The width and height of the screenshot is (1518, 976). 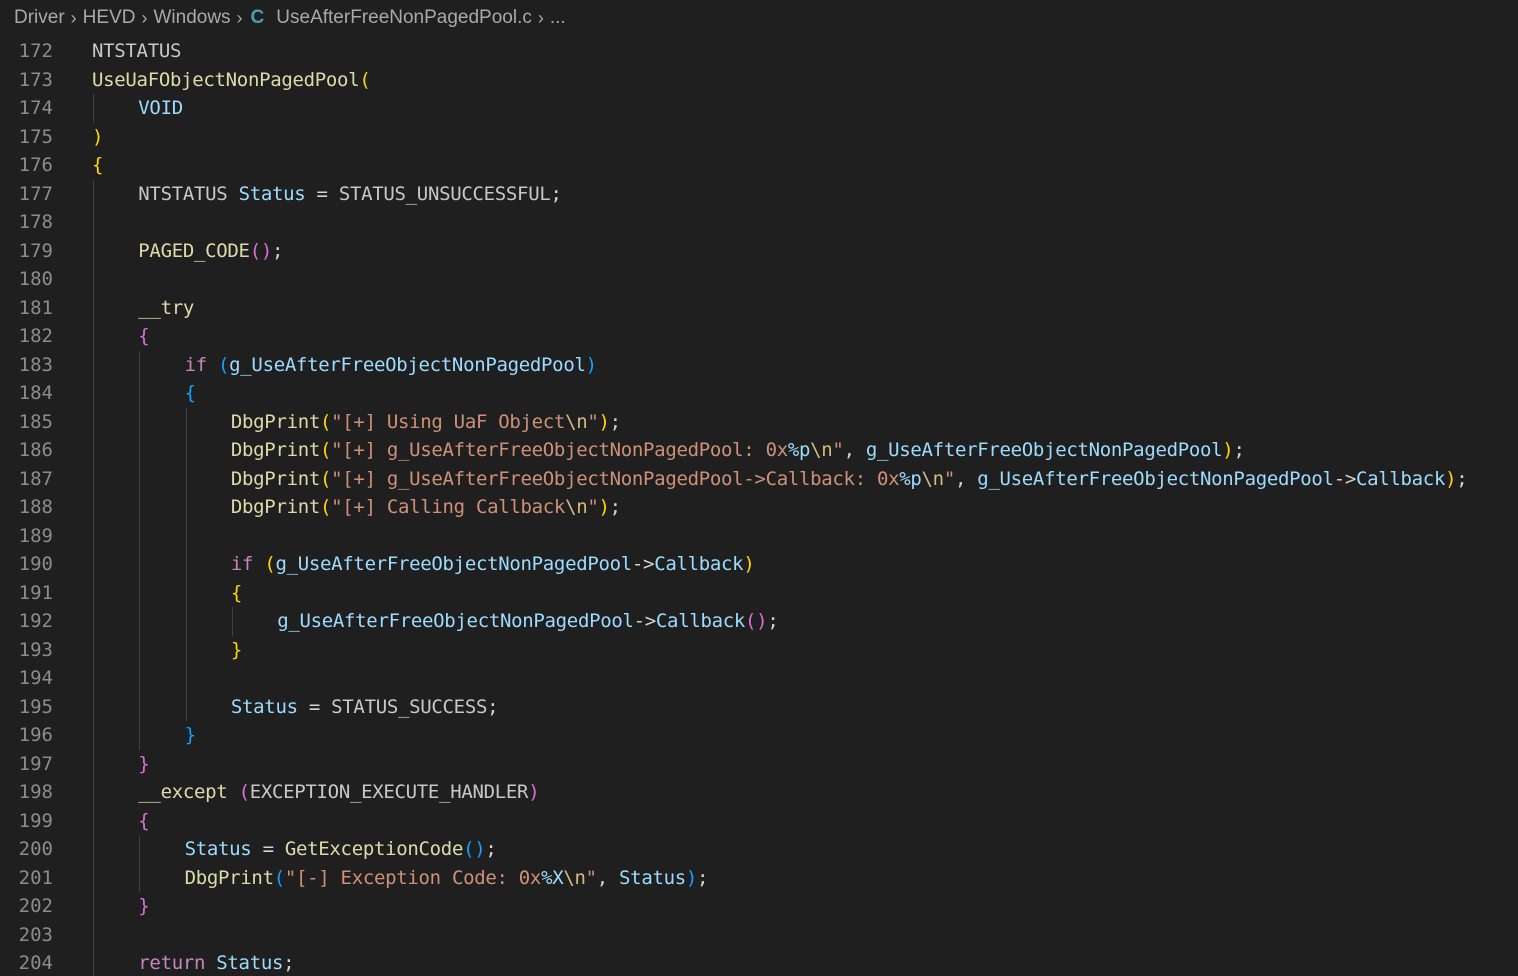 What do you see at coordinates (759, 51) in the screenshot?
I see `code-line: 172 NTSTATUS` at bounding box center [759, 51].